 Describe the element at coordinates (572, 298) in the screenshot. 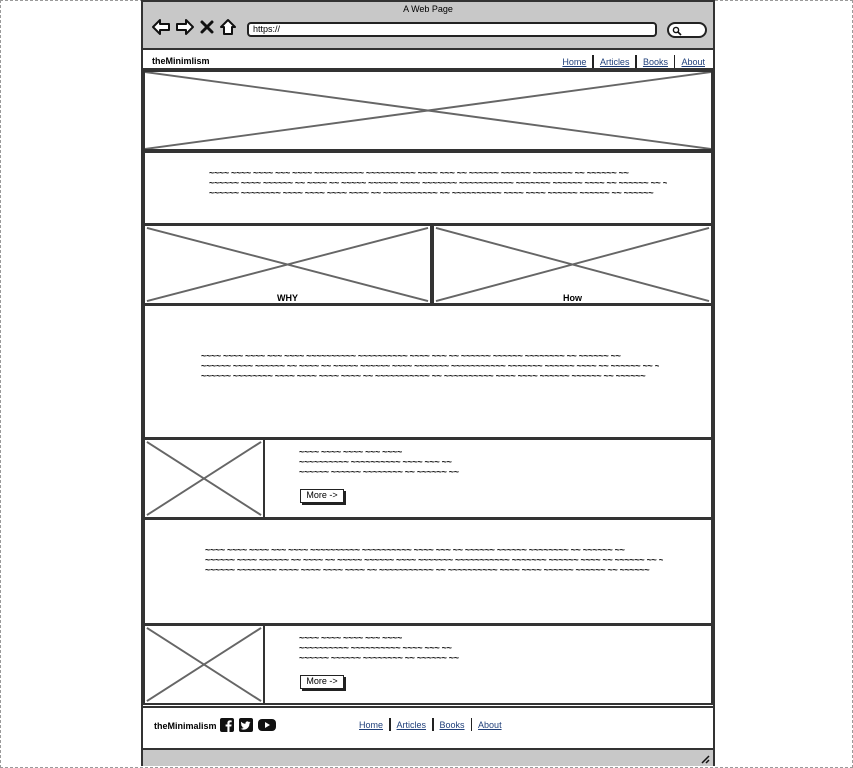

I see `how-caption: How` at that location.